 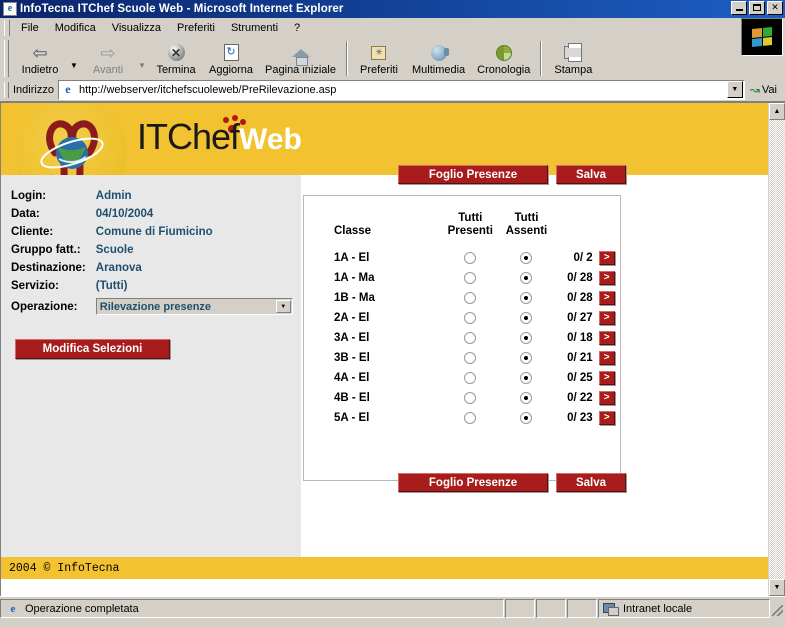 What do you see at coordinates (6, 89) in the screenshot?
I see `address-gripper` at bounding box center [6, 89].